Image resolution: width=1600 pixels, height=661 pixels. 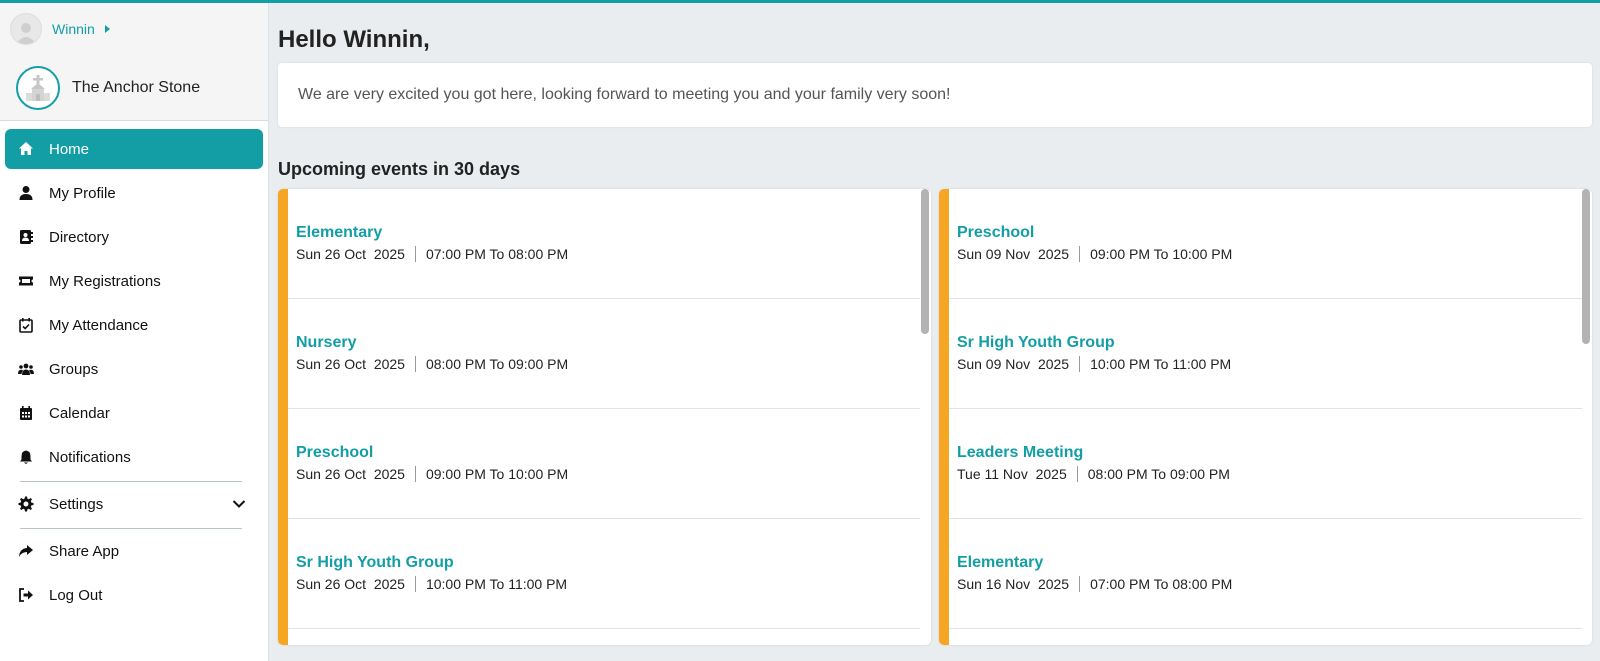 I want to click on page-title: Hello Winnin,, so click(x=354, y=39).